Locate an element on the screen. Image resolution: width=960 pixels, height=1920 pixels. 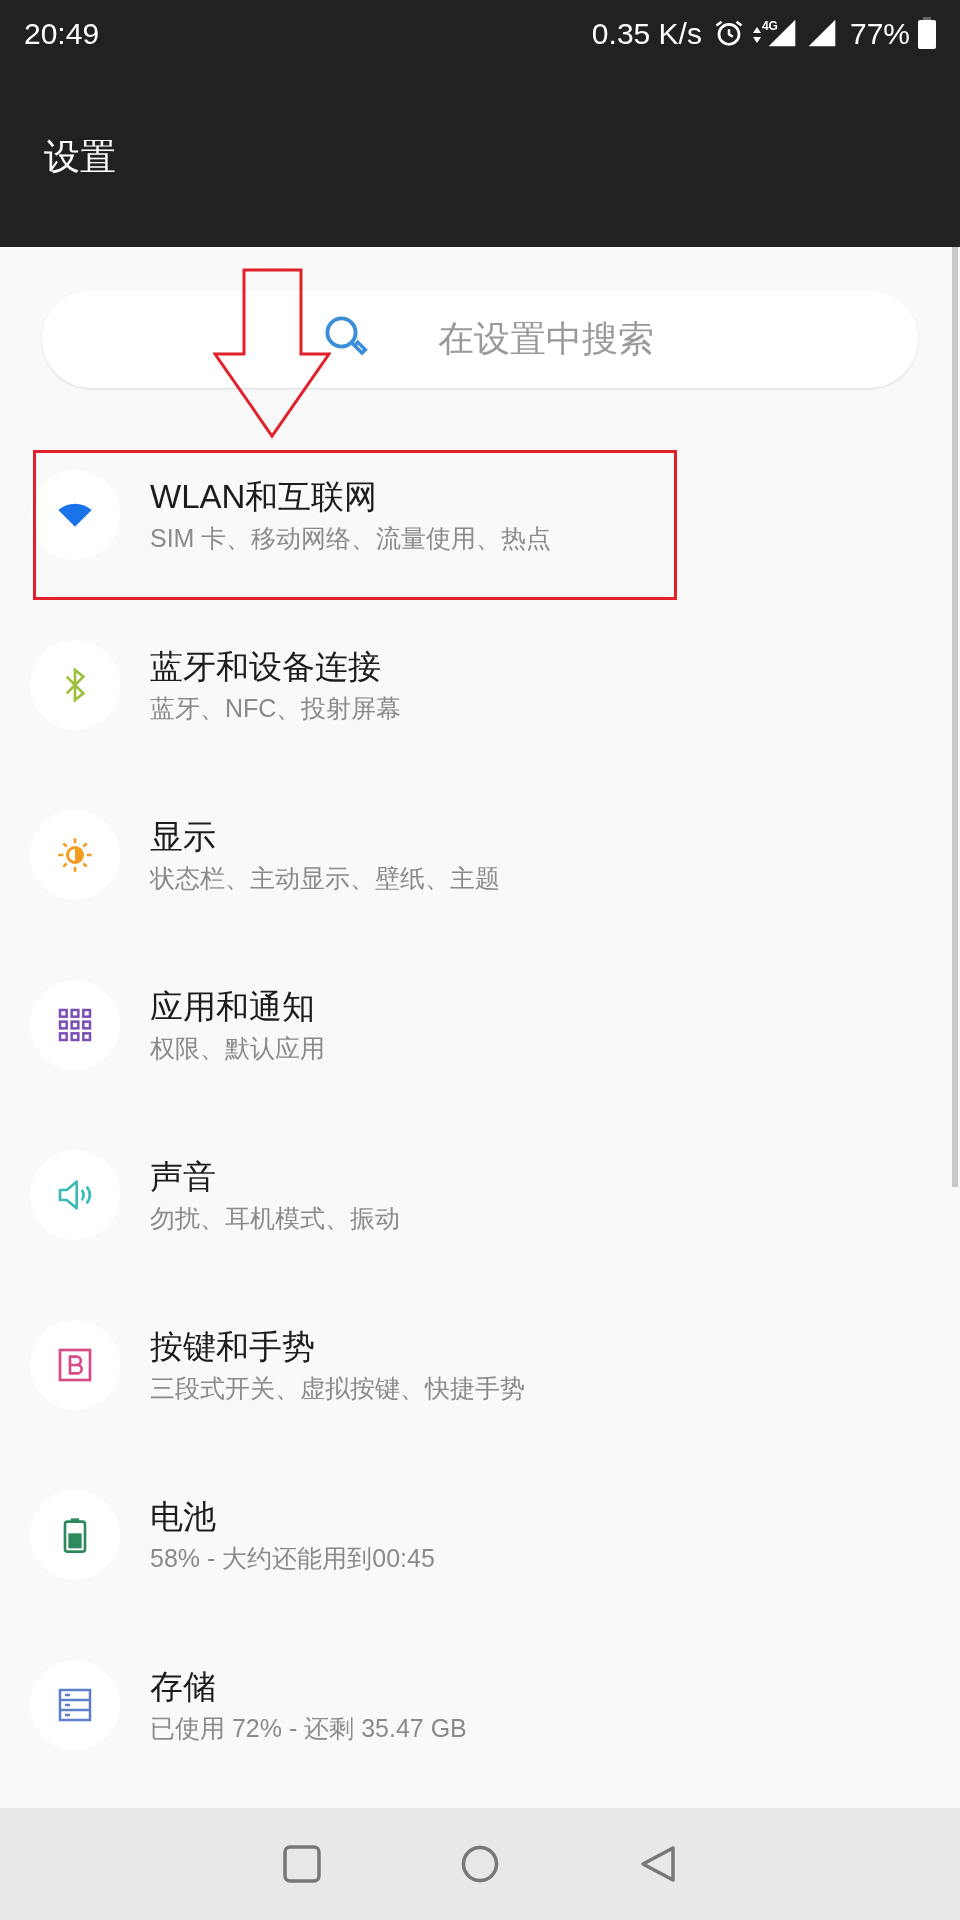
item-subtitle: 勿扰、耳机模式、振动 is located at coordinates (275, 1218).